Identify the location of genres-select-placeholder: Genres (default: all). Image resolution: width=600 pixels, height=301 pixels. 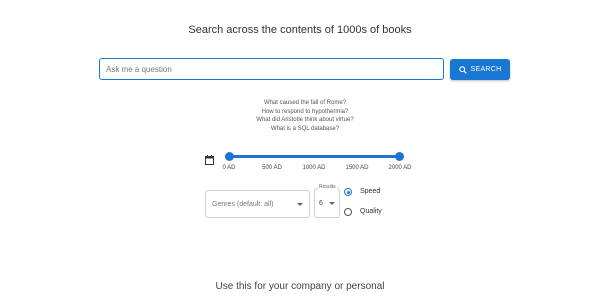
(243, 204).